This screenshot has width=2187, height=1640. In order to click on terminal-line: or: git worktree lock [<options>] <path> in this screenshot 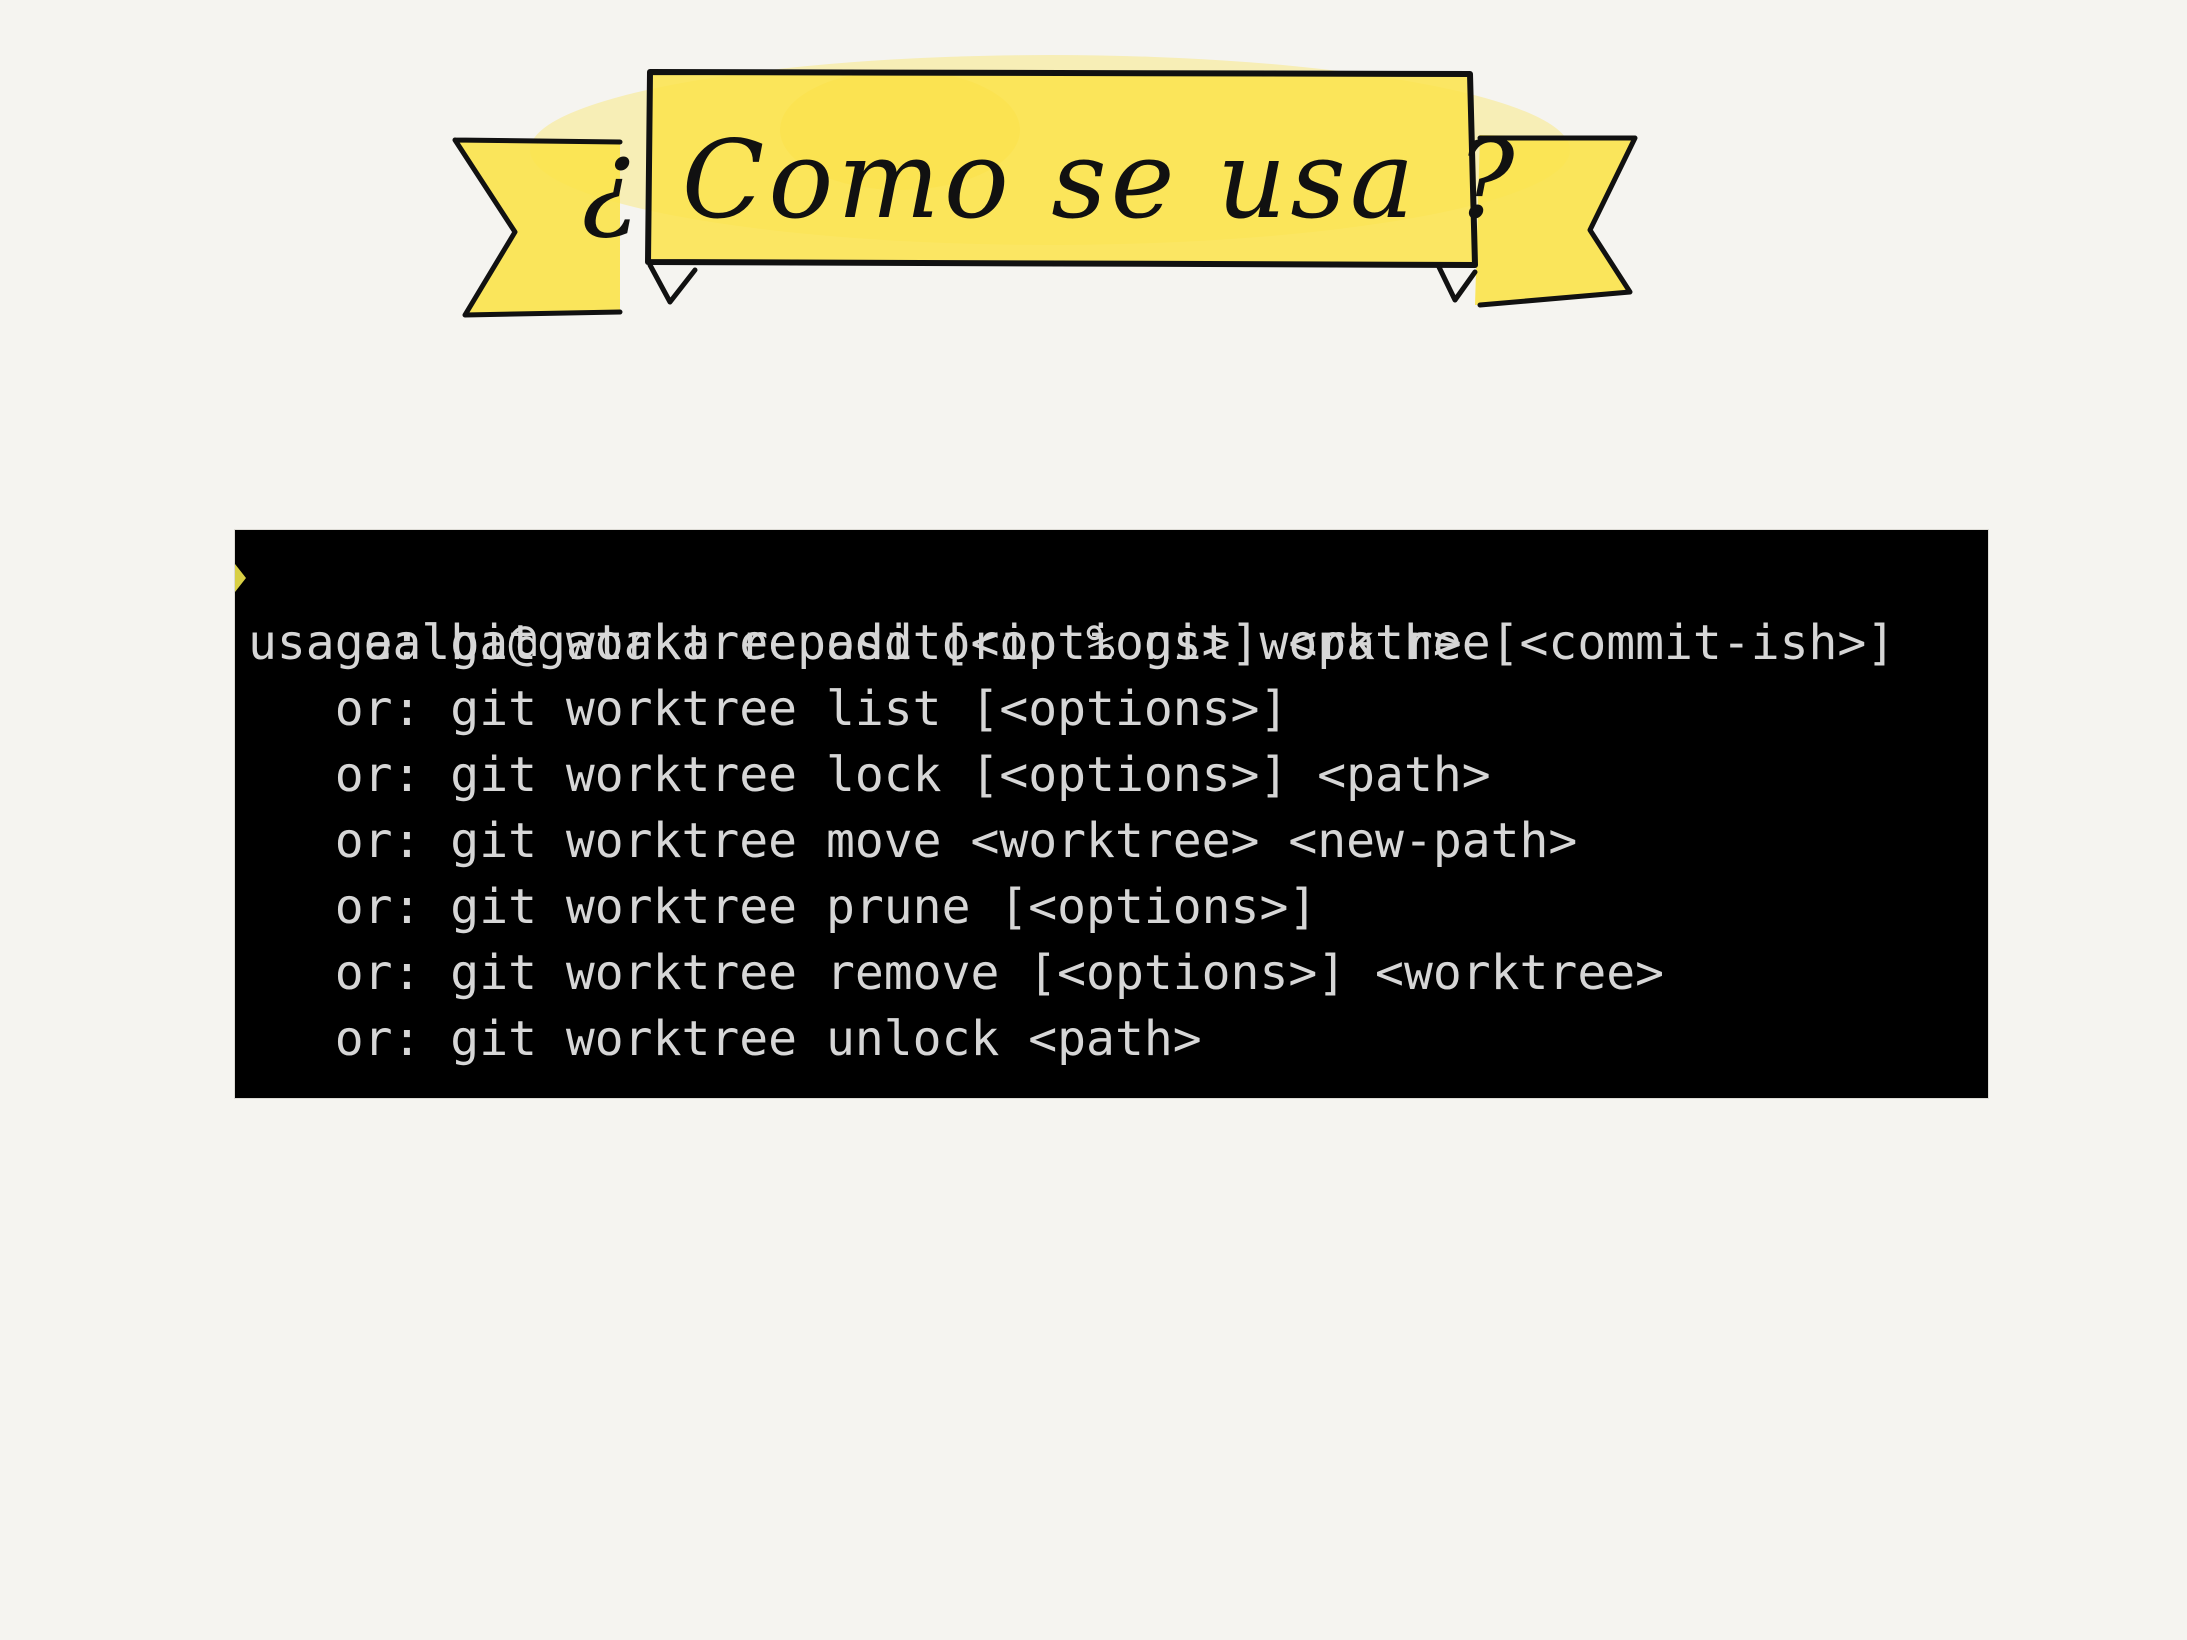, I will do `click(869, 775)`.